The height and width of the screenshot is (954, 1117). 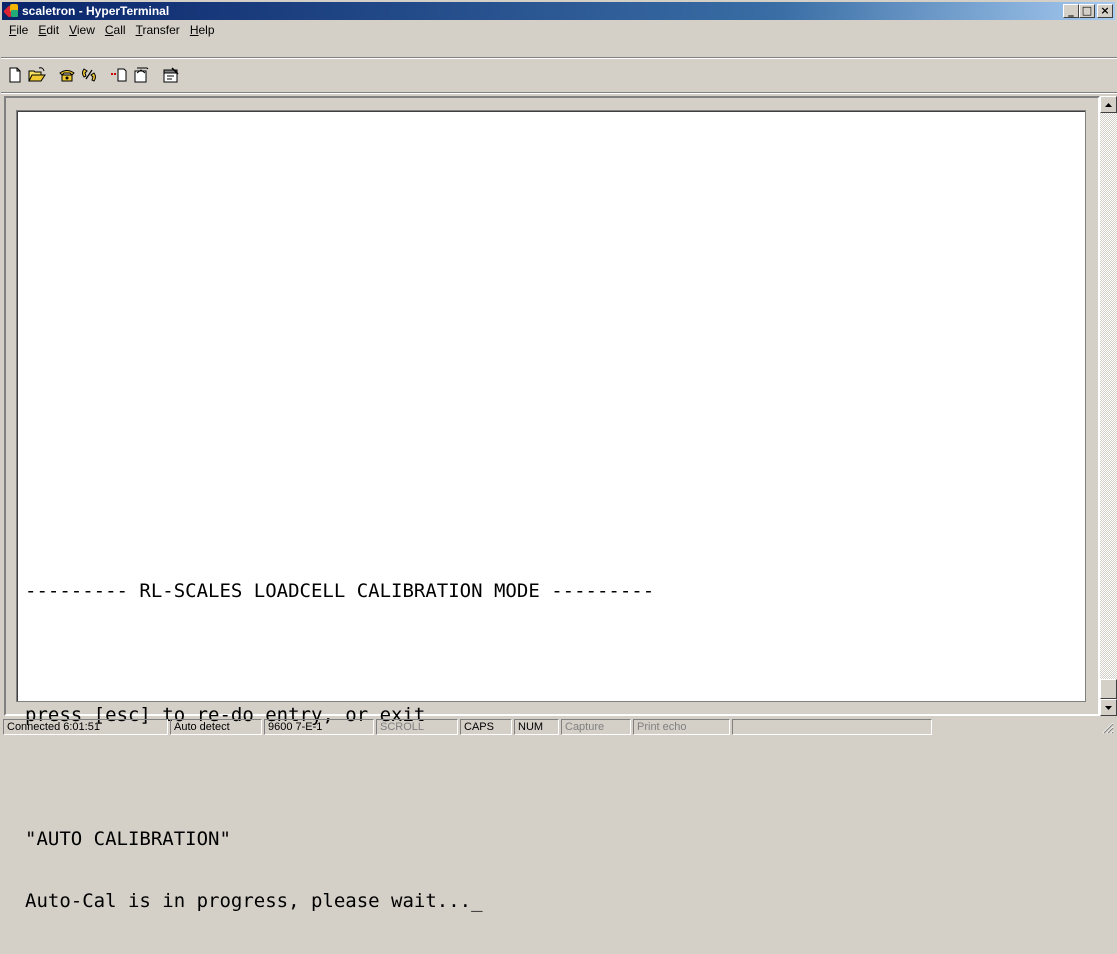 What do you see at coordinates (559, 93) in the screenshot?
I see `toolbar-separator` at bounding box center [559, 93].